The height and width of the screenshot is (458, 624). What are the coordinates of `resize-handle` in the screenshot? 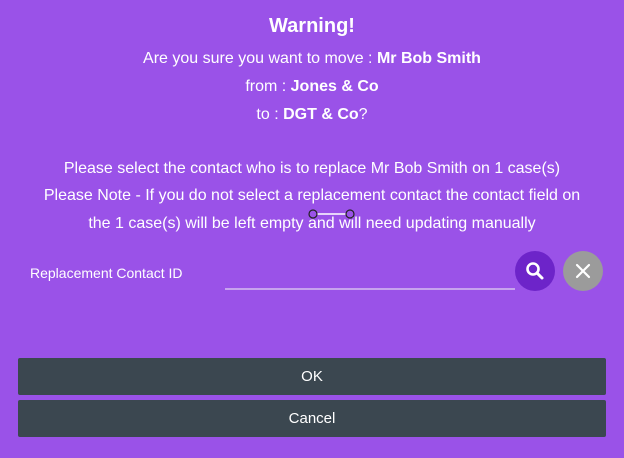 It's located at (332, 214).